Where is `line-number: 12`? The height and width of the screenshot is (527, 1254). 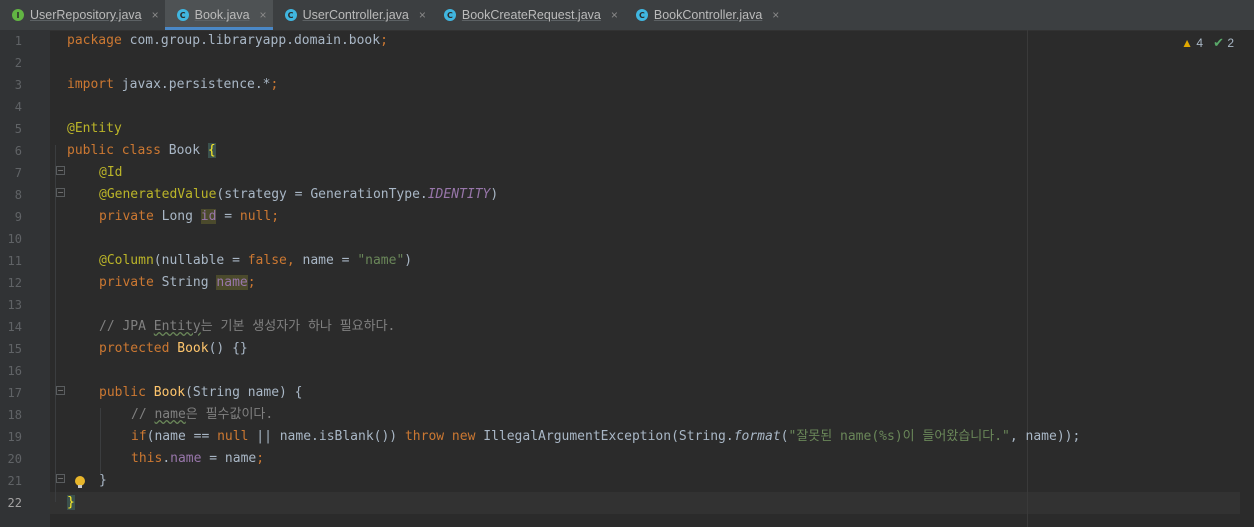
line-number: 12 is located at coordinates (14, 283).